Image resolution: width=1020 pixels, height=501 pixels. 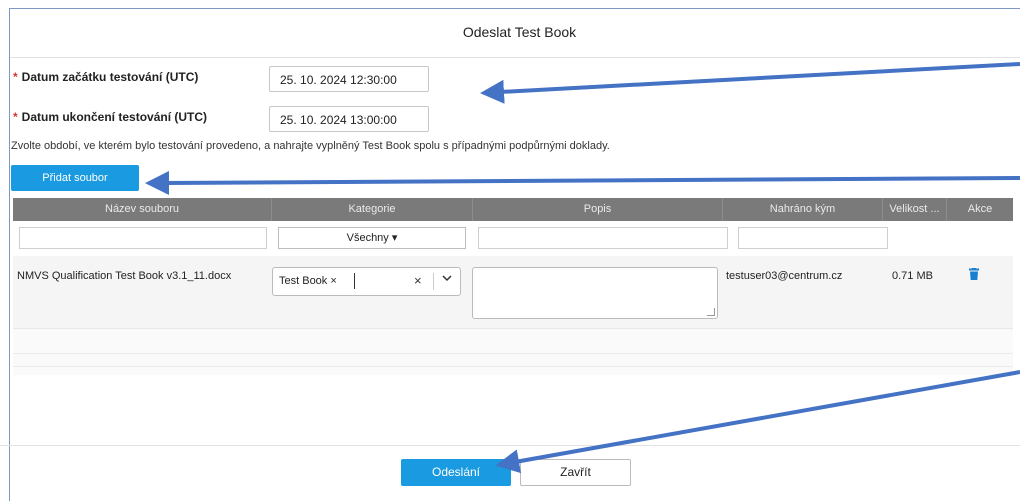 I want to click on arrow-to-add-file, so click(x=582, y=182).